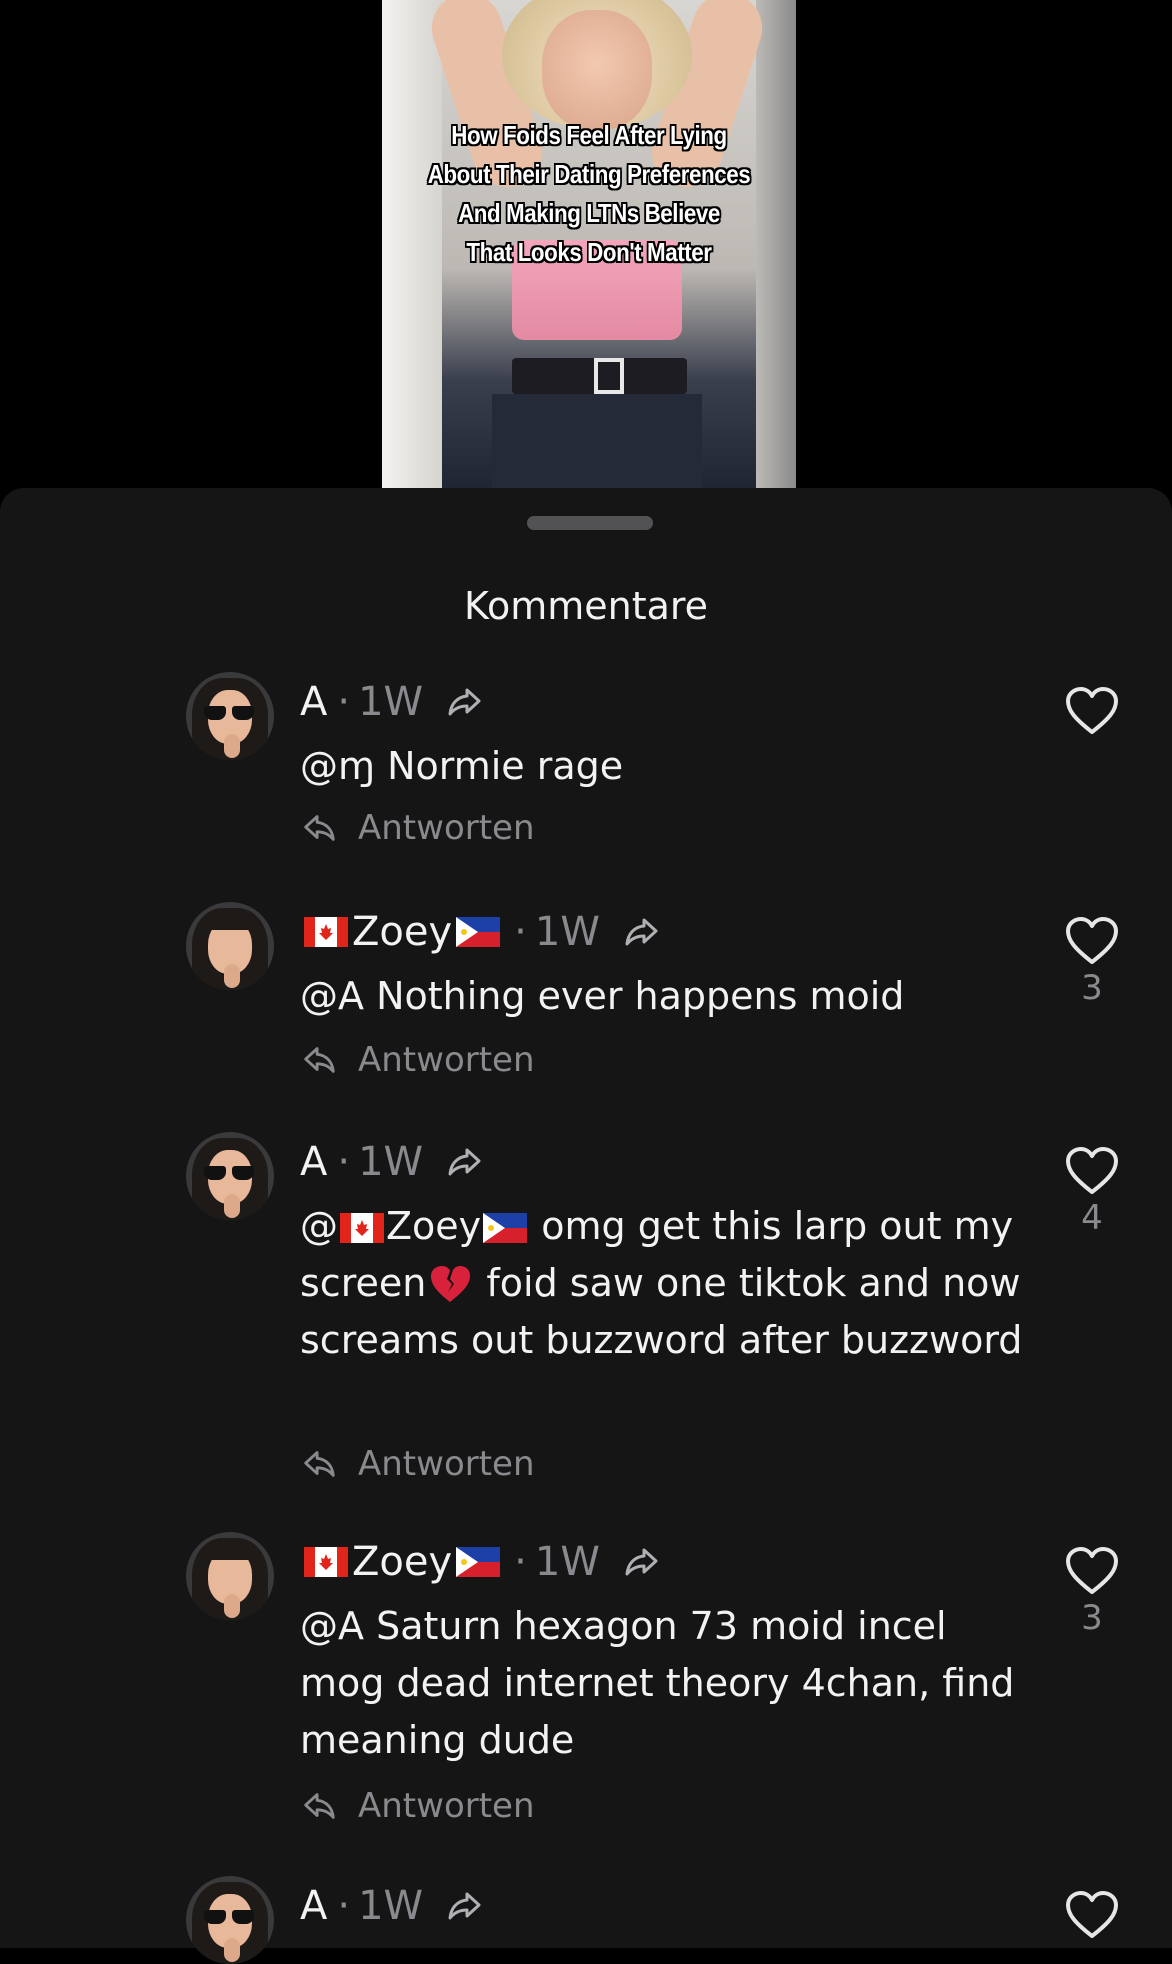  What do you see at coordinates (590, 523) in the screenshot?
I see `sheet-drag-handle` at bounding box center [590, 523].